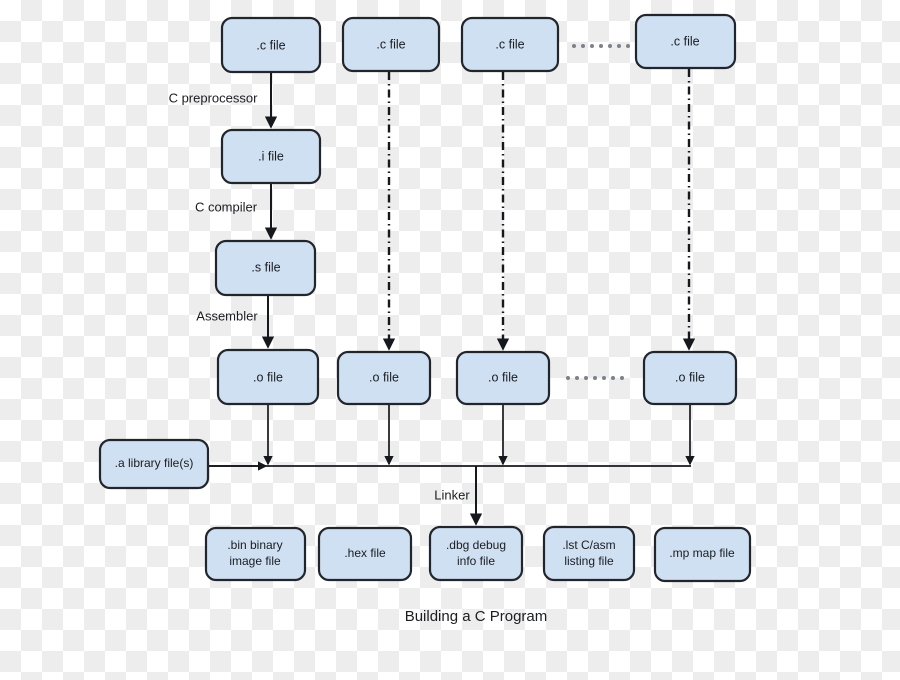 This screenshot has width=900, height=680. What do you see at coordinates (476, 545) in the screenshot?
I see `node-label-line1: .dbg debug` at bounding box center [476, 545].